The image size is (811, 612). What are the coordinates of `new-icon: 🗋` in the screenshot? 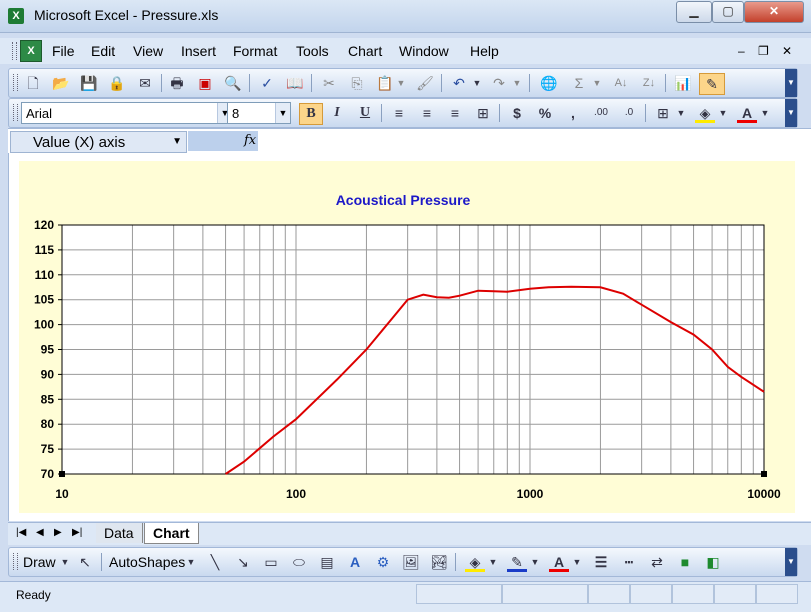 It's located at (33, 83).